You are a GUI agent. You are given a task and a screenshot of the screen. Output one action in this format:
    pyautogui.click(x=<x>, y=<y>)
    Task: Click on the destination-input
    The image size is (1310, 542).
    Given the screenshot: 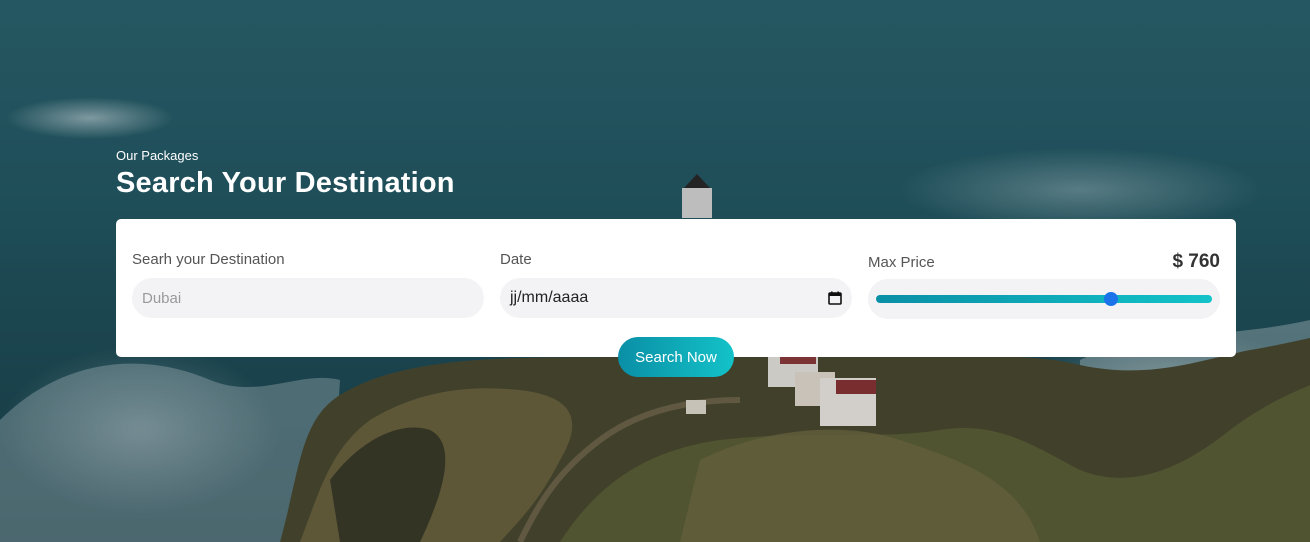 What is the action you would take?
    pyautogui.click(x=308, y=298)
    